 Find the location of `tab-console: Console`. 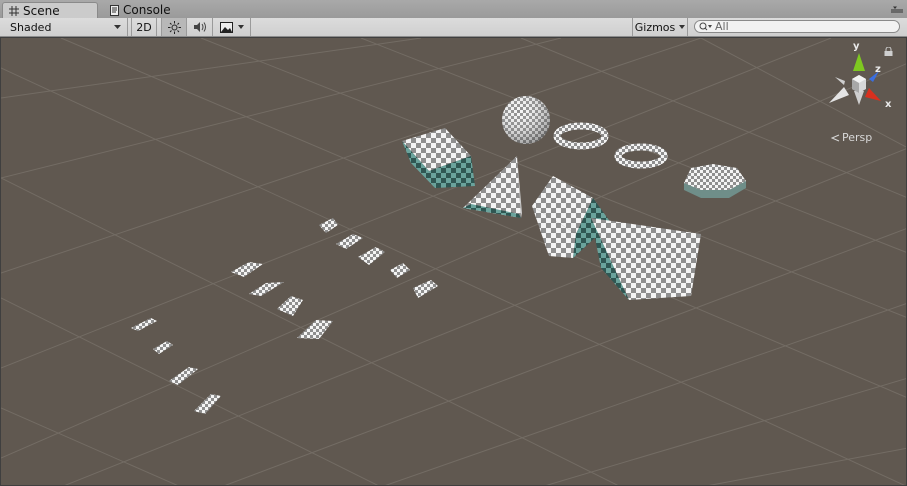

tab-console: Console is located at coordinates (149, 10).